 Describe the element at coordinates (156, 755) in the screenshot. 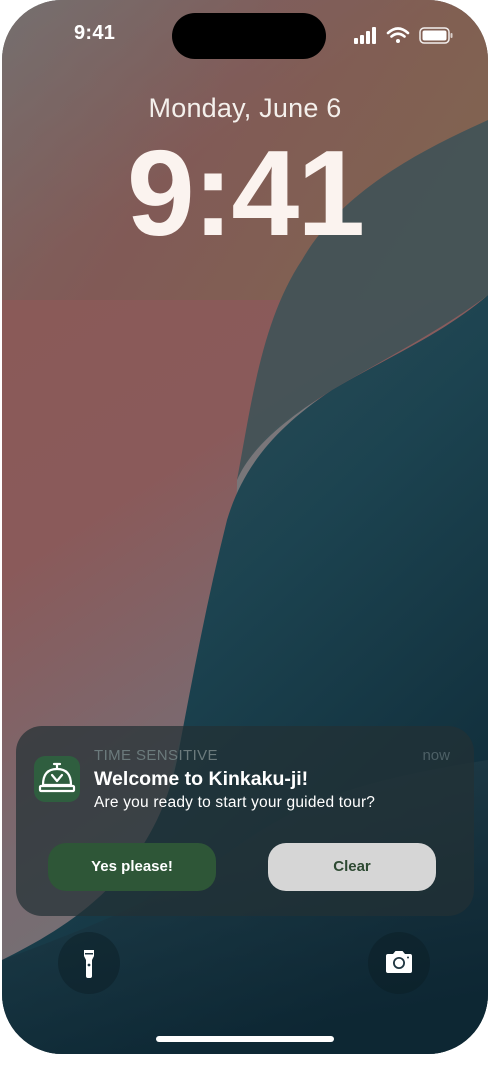

I see `notification-category: TIME SENSITIVE` at that location.